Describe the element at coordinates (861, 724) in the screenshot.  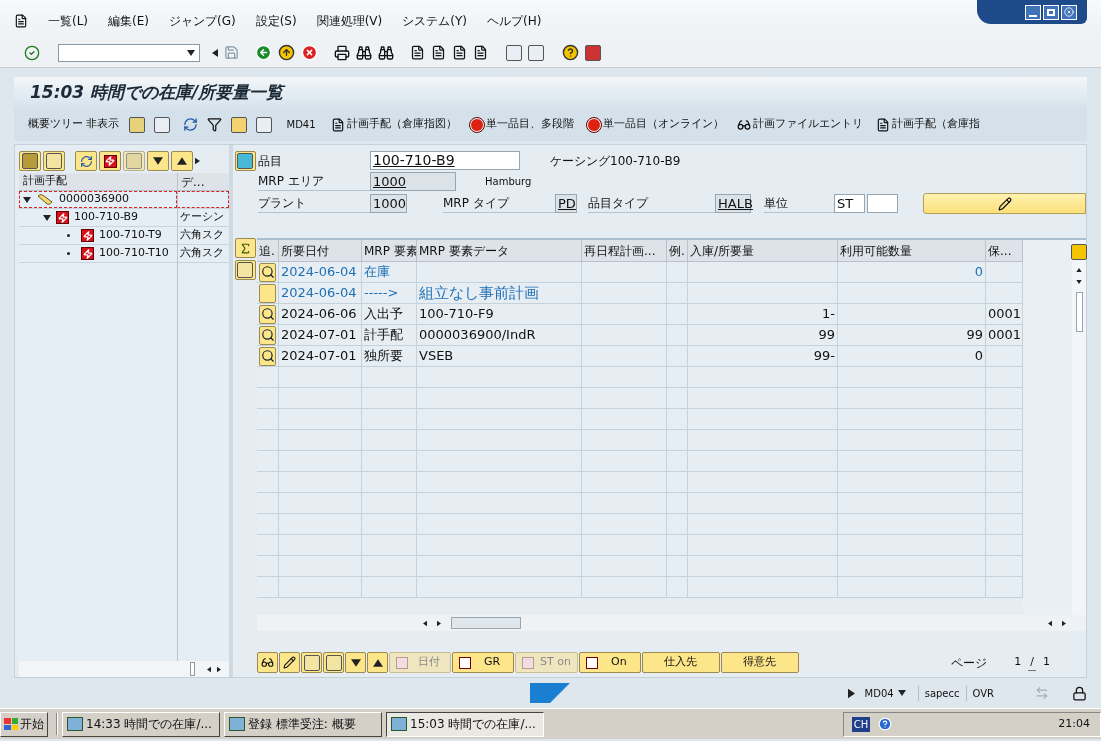
I see `language-indicator: CH` at that location.